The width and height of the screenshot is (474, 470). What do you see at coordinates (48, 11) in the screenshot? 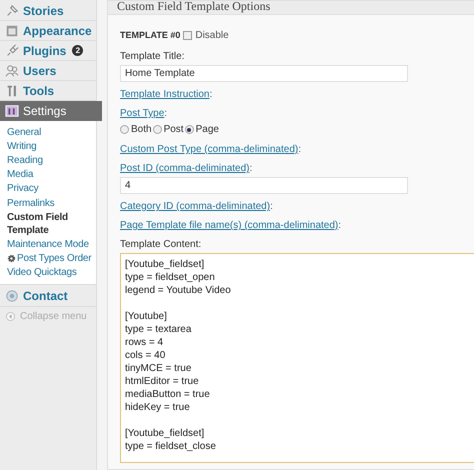
I see `menu-item: Stories` at bounding box center [48, 11].